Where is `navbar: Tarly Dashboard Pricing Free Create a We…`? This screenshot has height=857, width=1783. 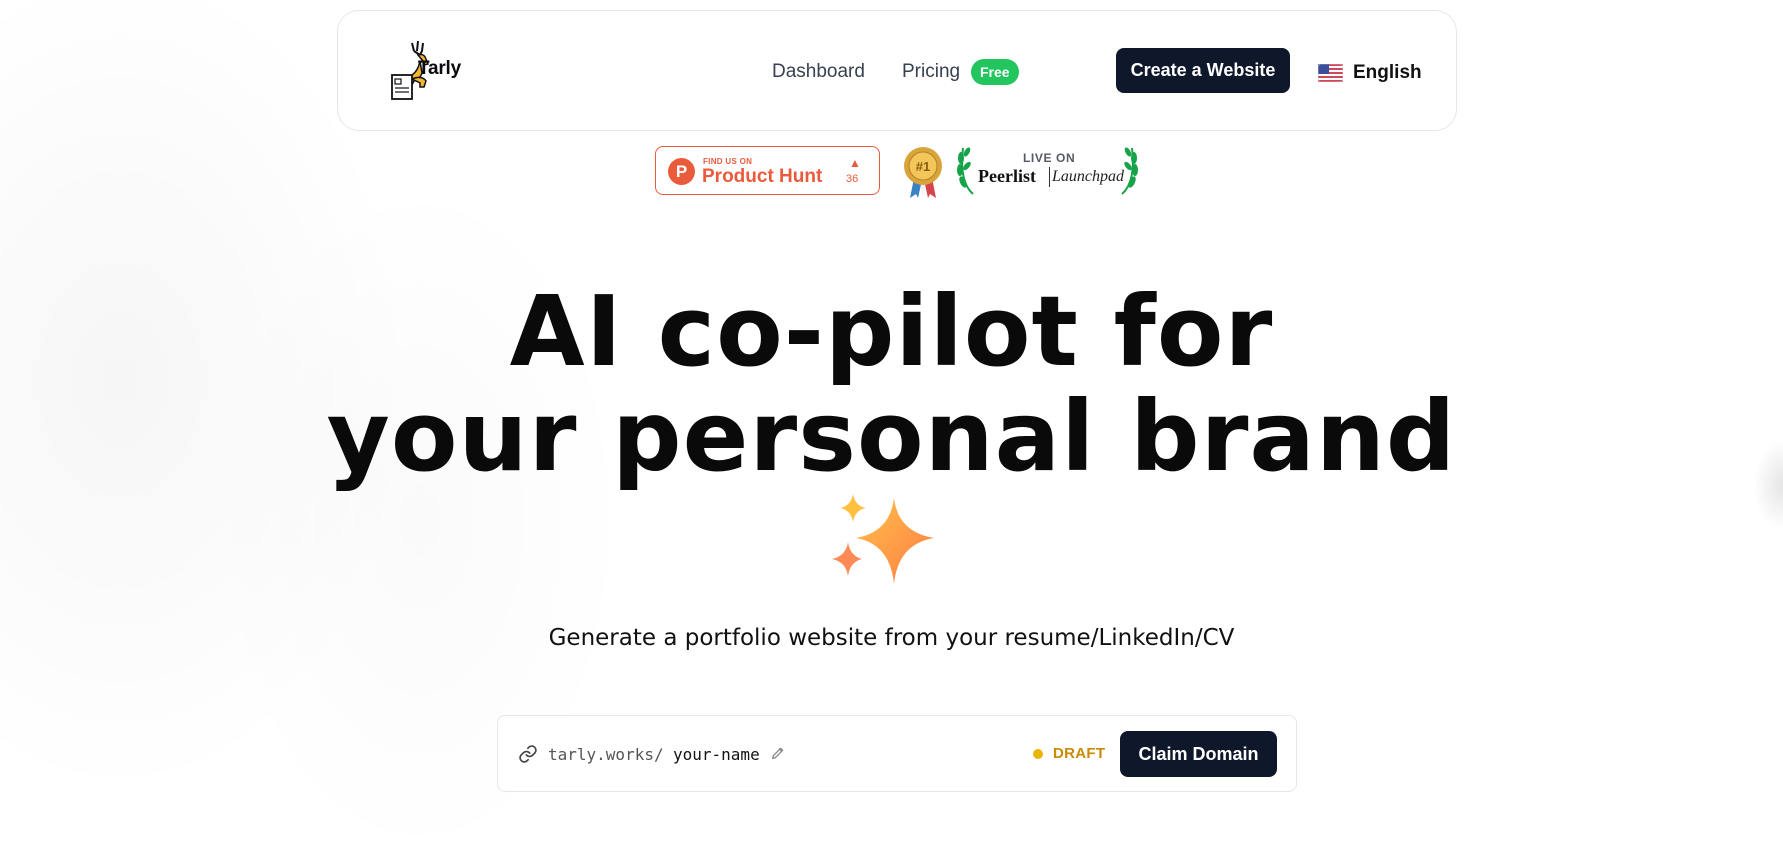
navbar: Tarly Dashboard Pricing Free Create a We… is located at coordinates (897, 70).